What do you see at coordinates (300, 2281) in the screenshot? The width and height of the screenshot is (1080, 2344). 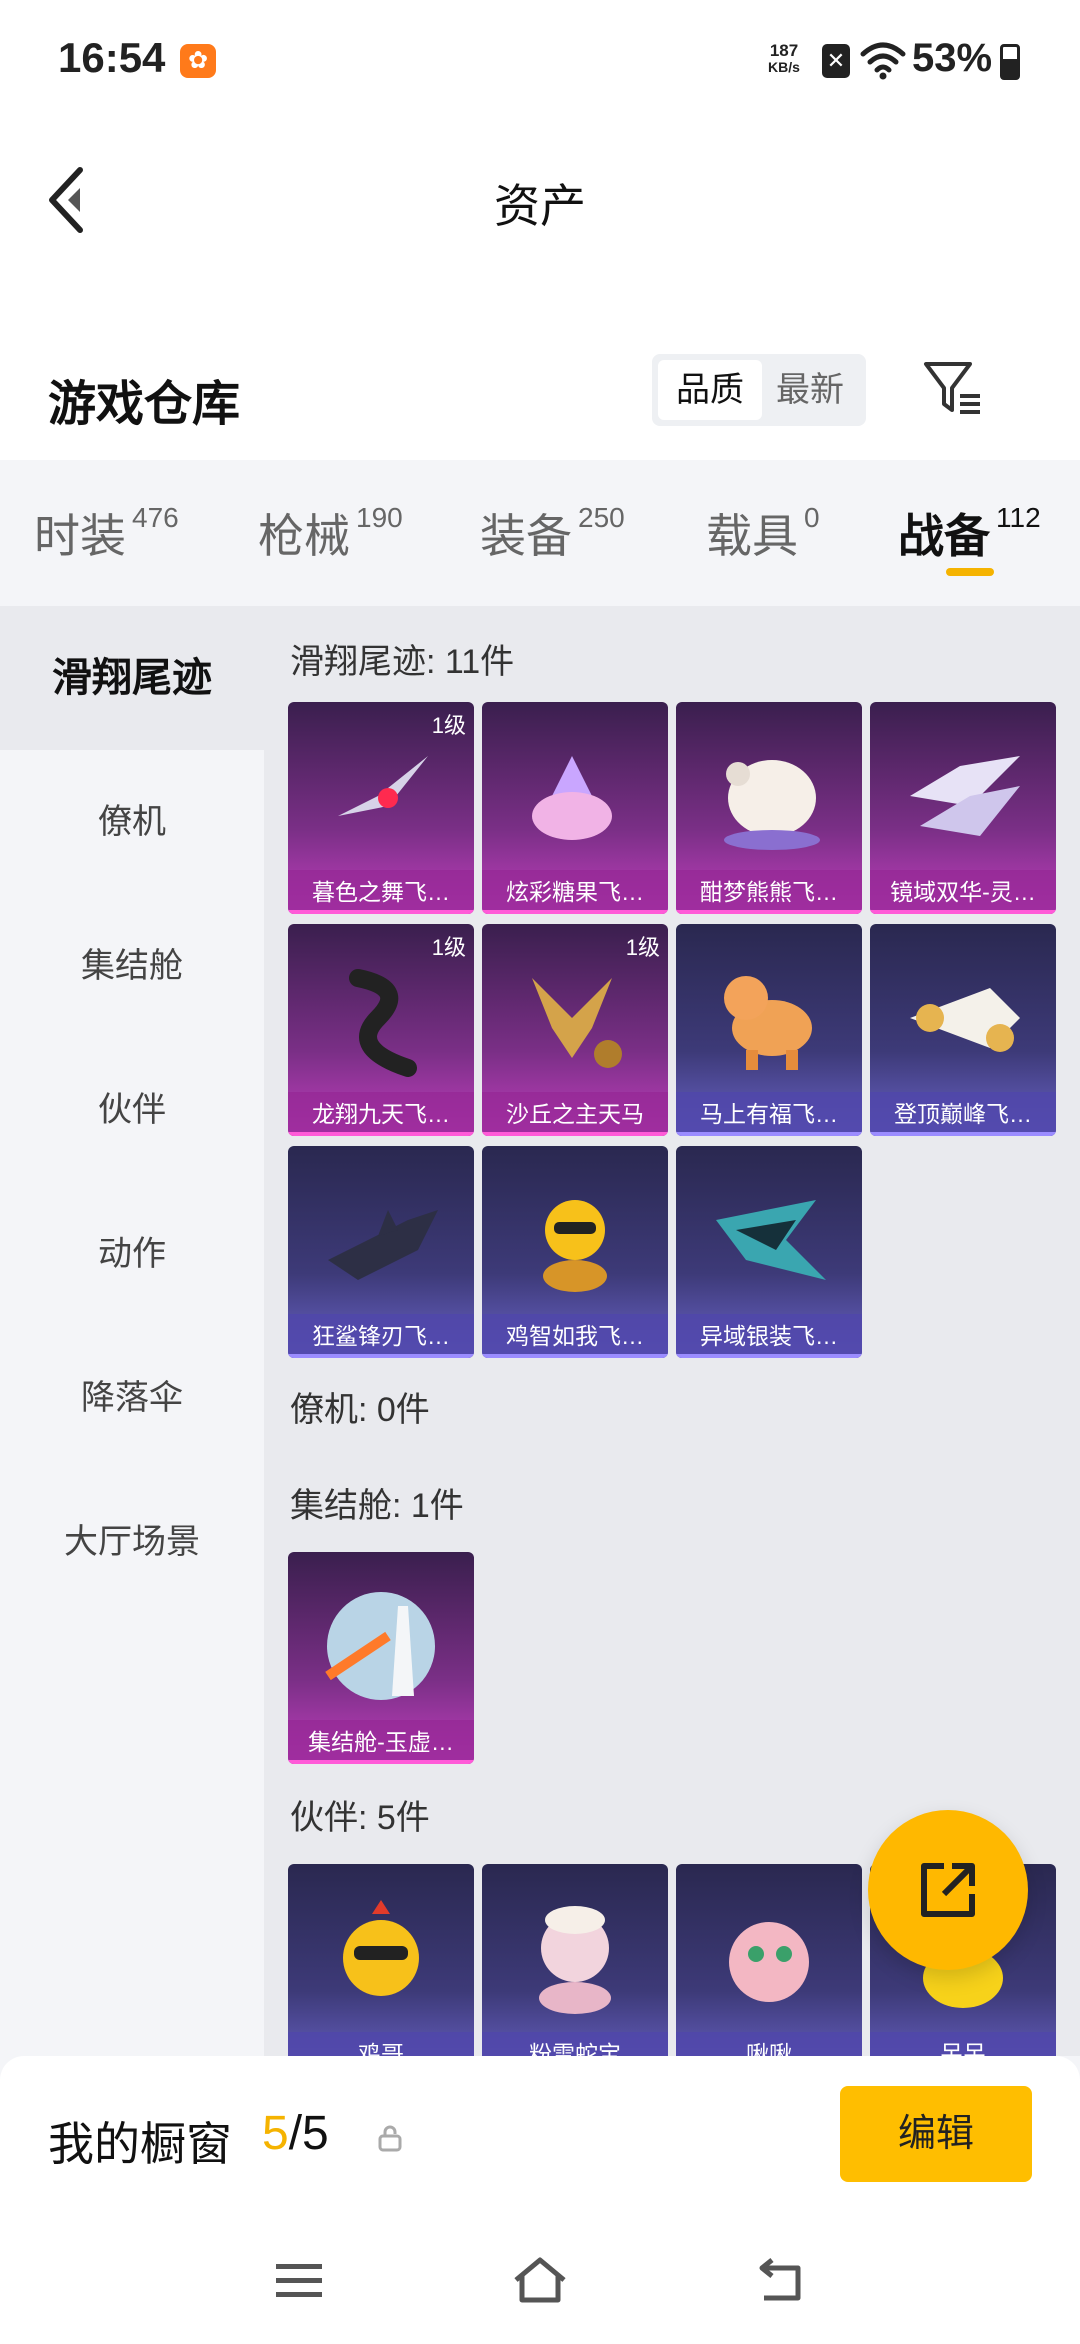 I see `menu-icon` at bounding box center [300, 2281].